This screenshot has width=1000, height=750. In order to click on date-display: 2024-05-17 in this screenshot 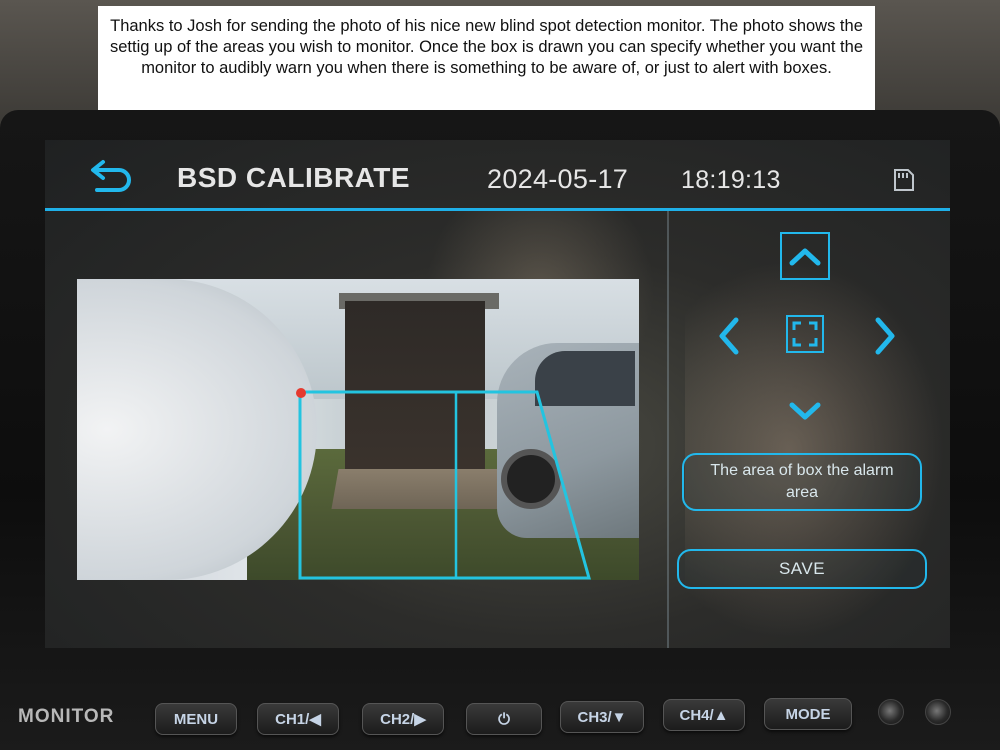, I will do `click(558, 179)`.